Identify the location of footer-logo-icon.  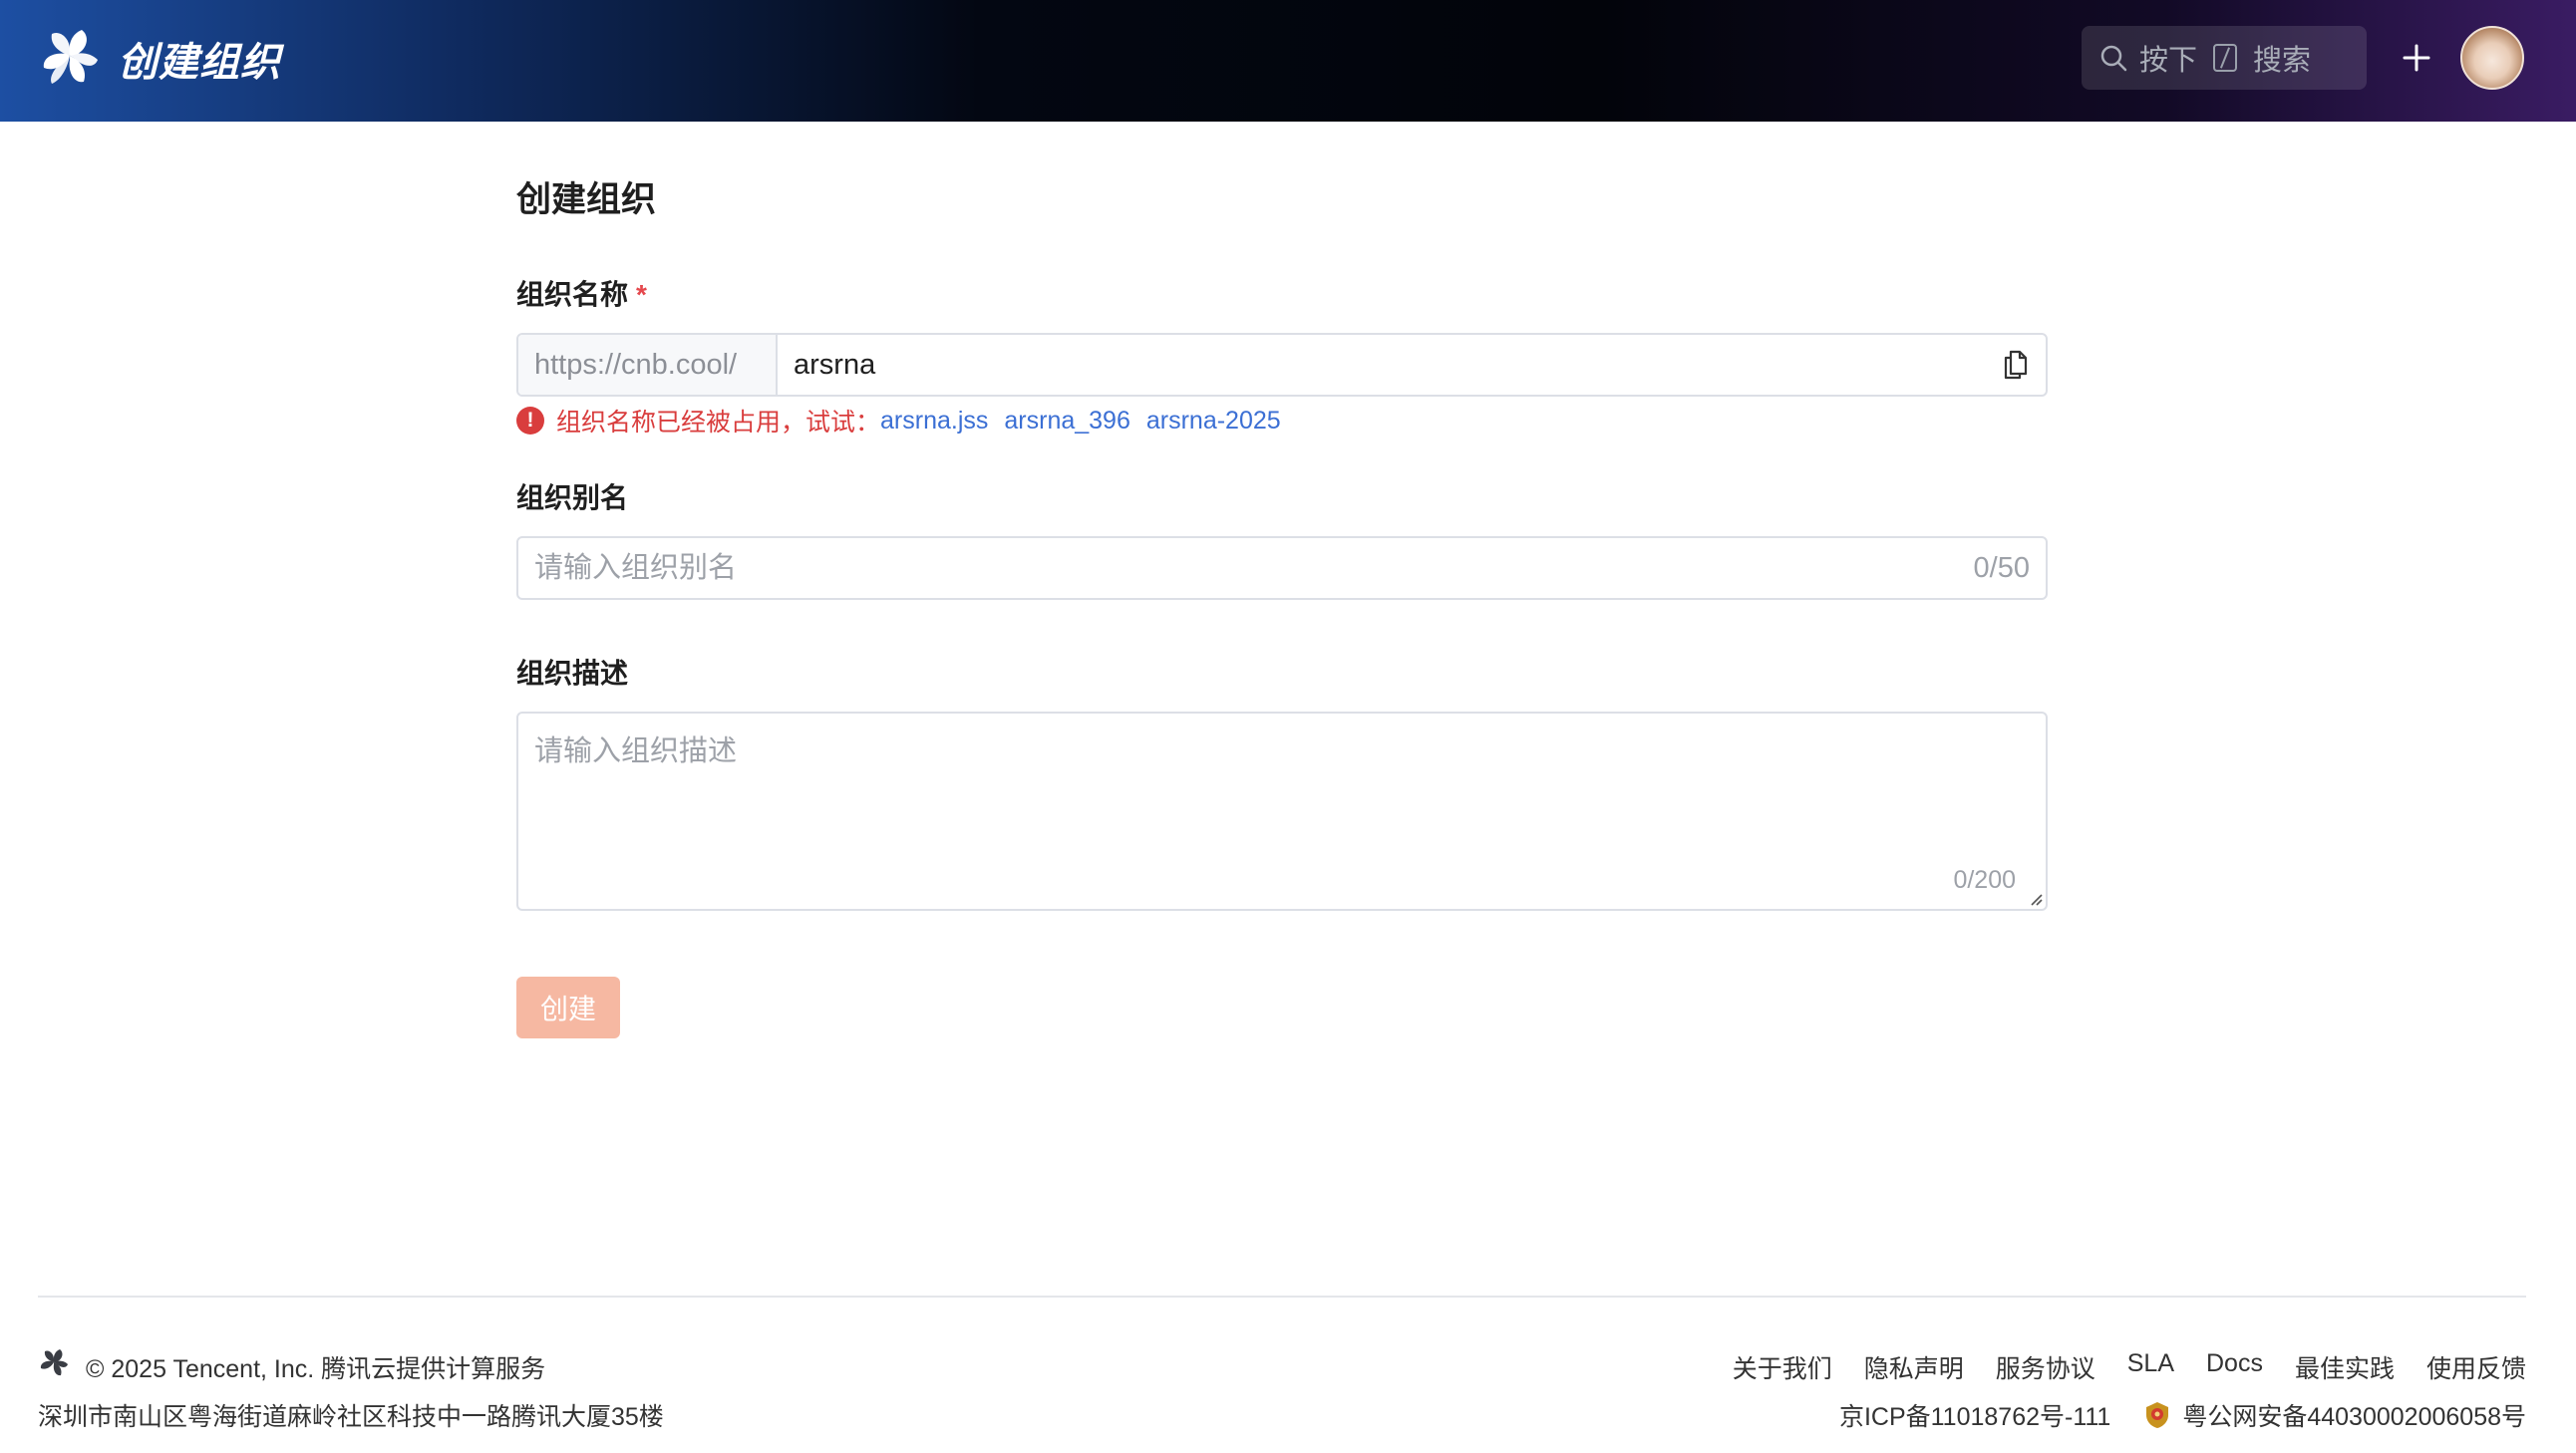
(54, 1362).